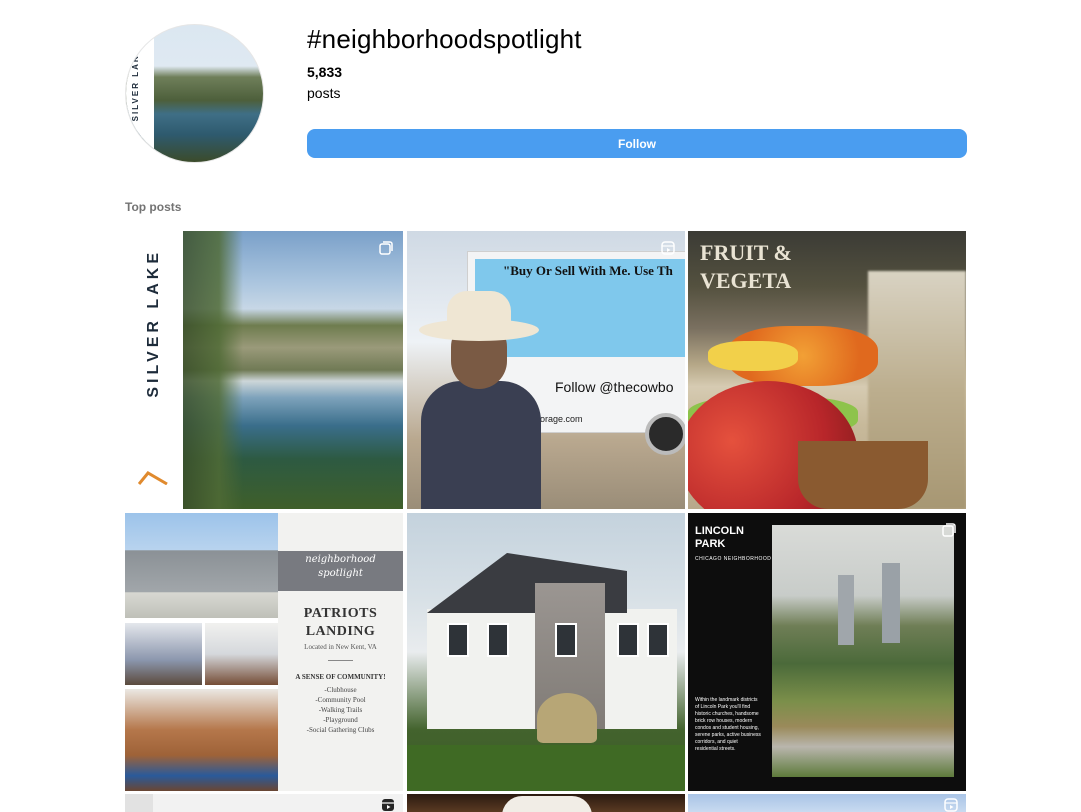  What do you see at coordinates (153, 478) in the screenshot?
I see `roof-logo-icon` at bounding box center [153, 478].